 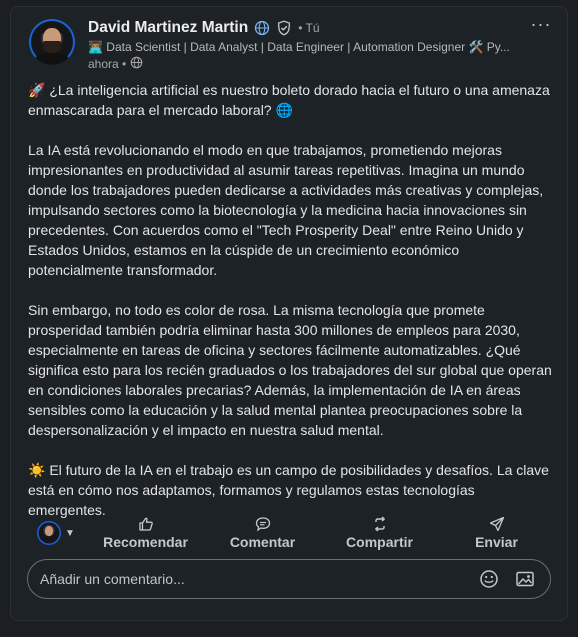 What do you see at coordinates (70, 533) in the screenshot?
I see `caret-down-icon: ▼` at bounding box center [70, 533].